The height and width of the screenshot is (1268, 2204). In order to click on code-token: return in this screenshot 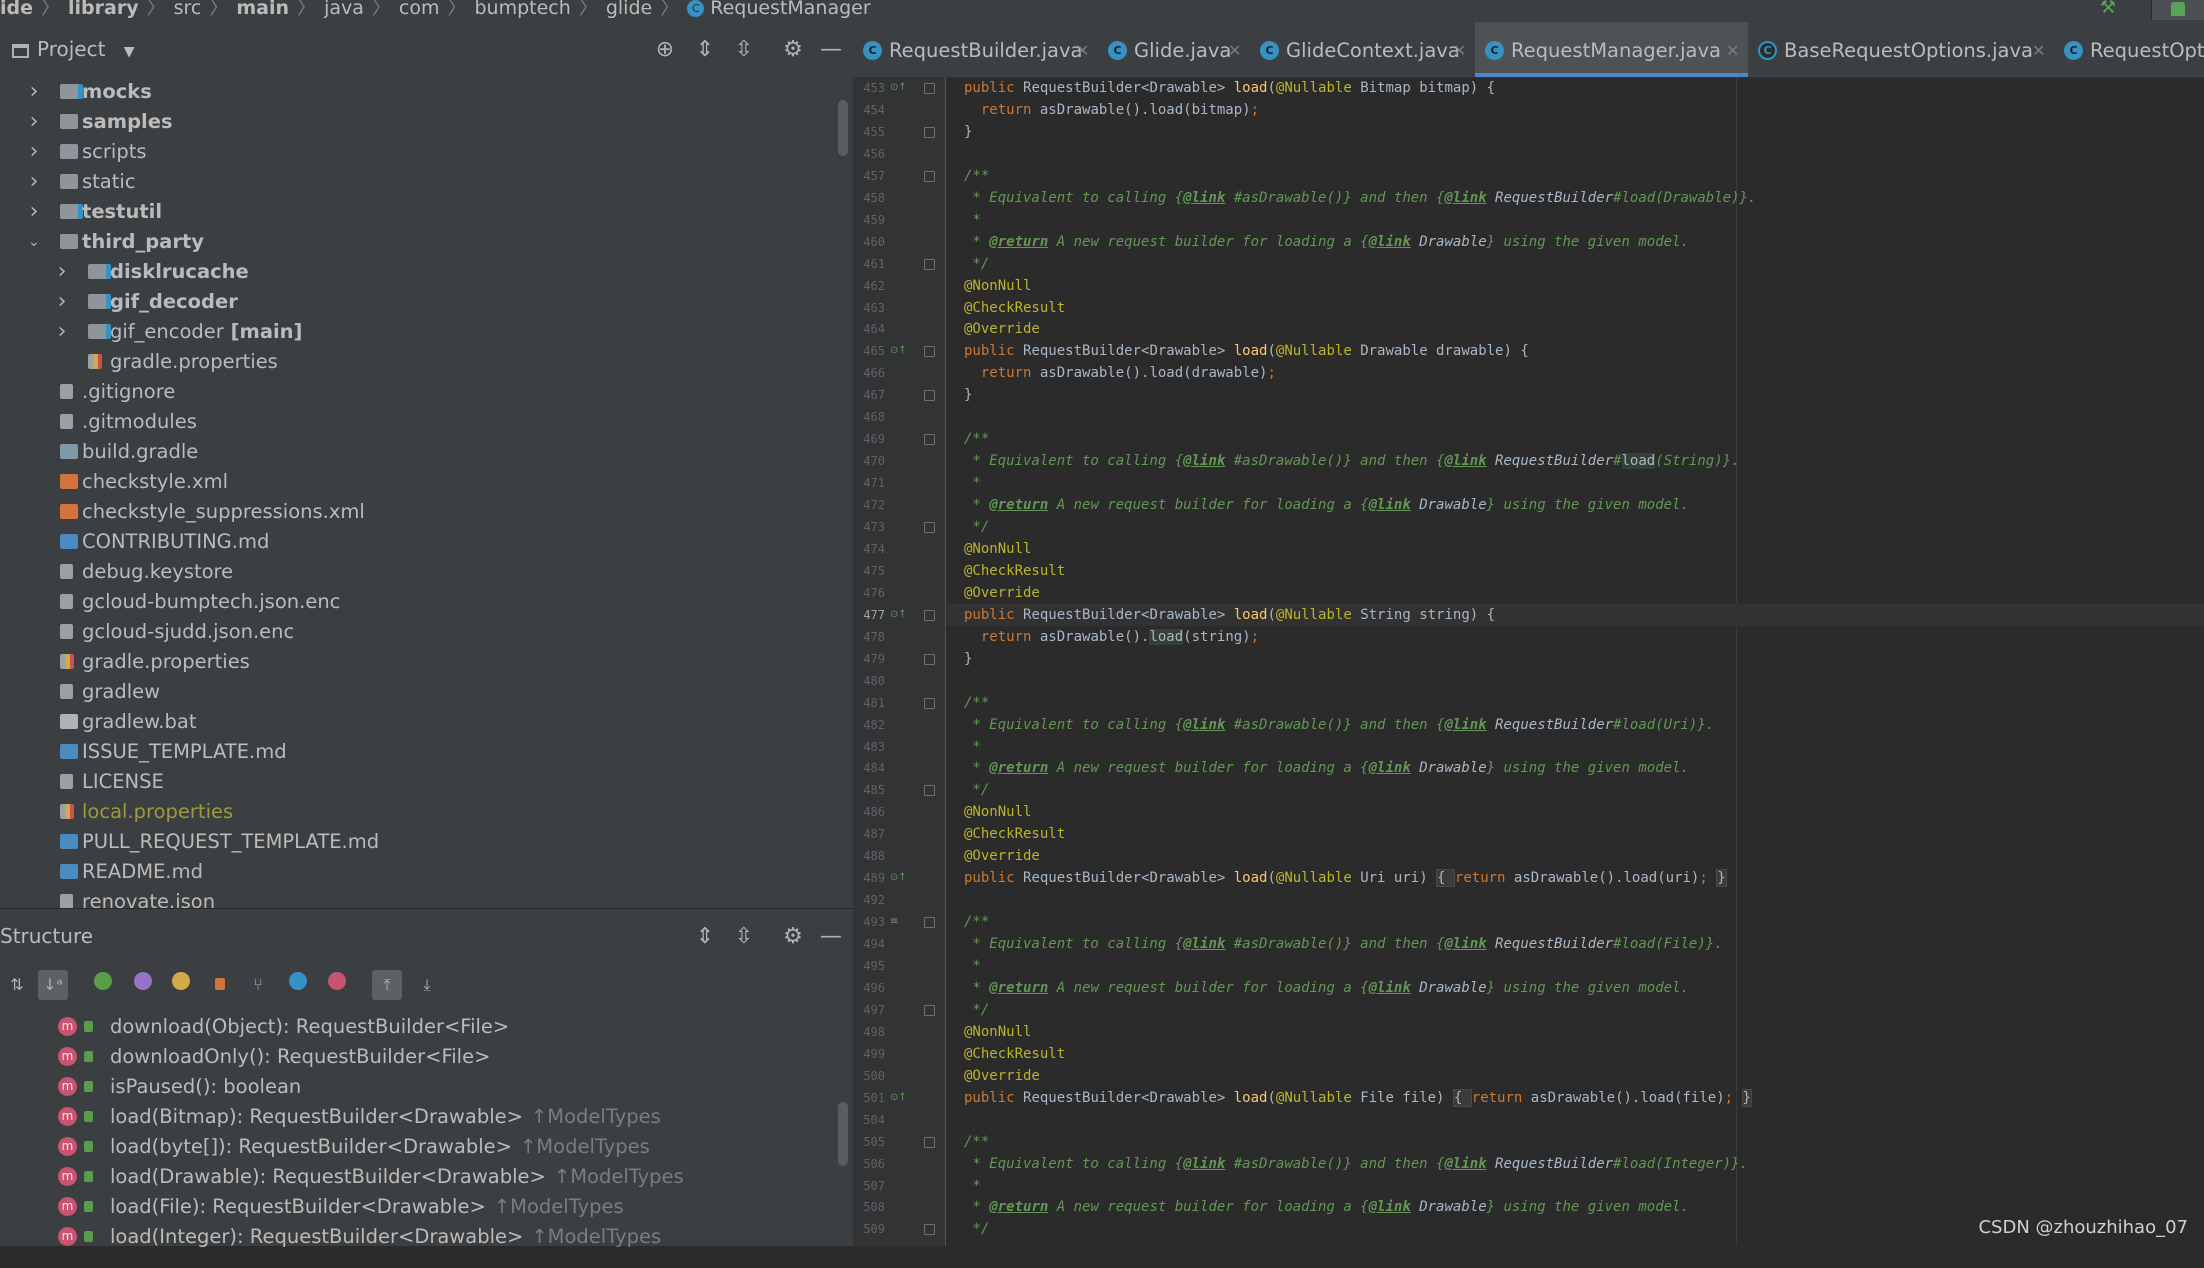, I will do `click(1010, 637)`.